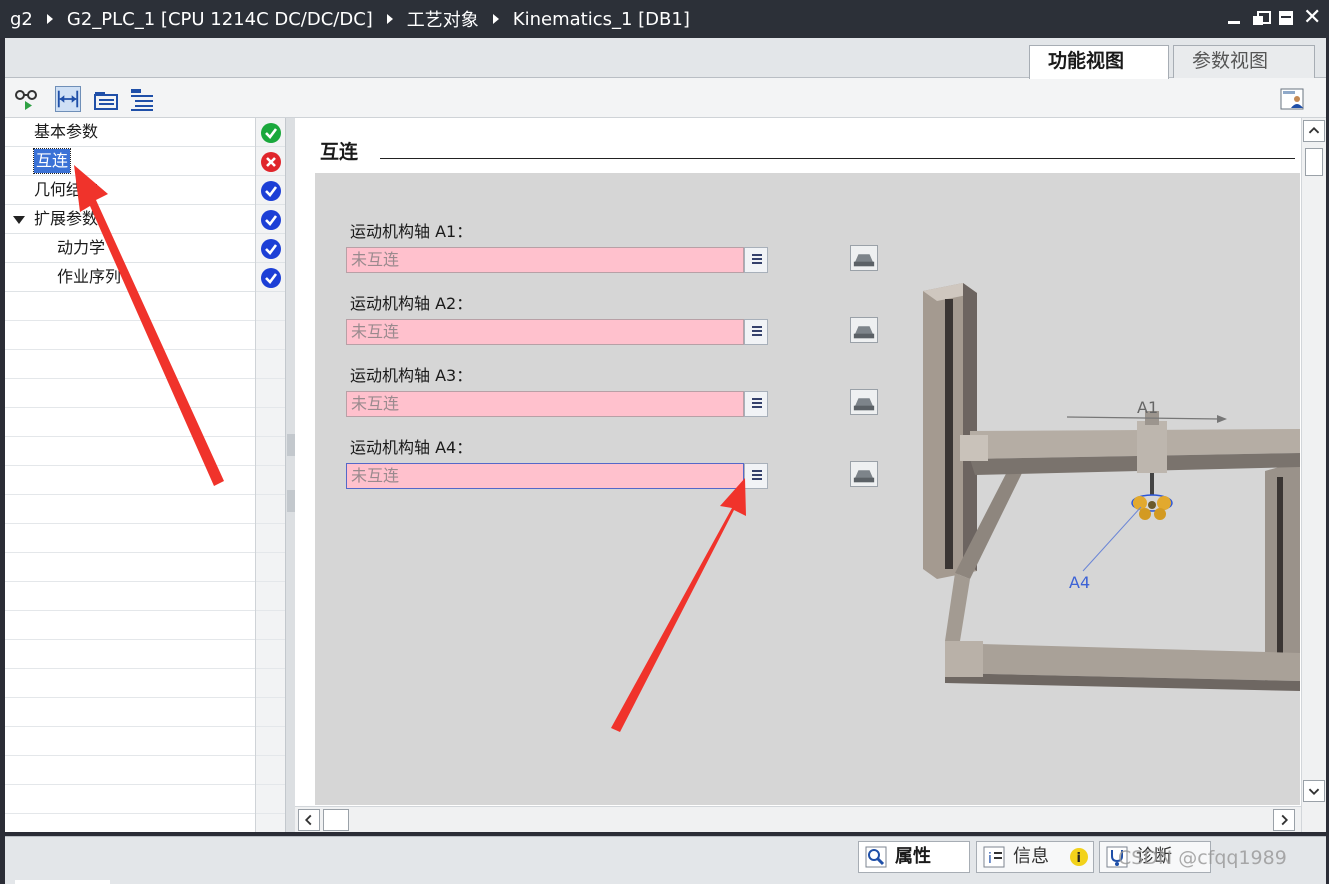  Describe the element at coordinates (1292, 99) in the screenshot. I see `user-settings-icon` at that location.